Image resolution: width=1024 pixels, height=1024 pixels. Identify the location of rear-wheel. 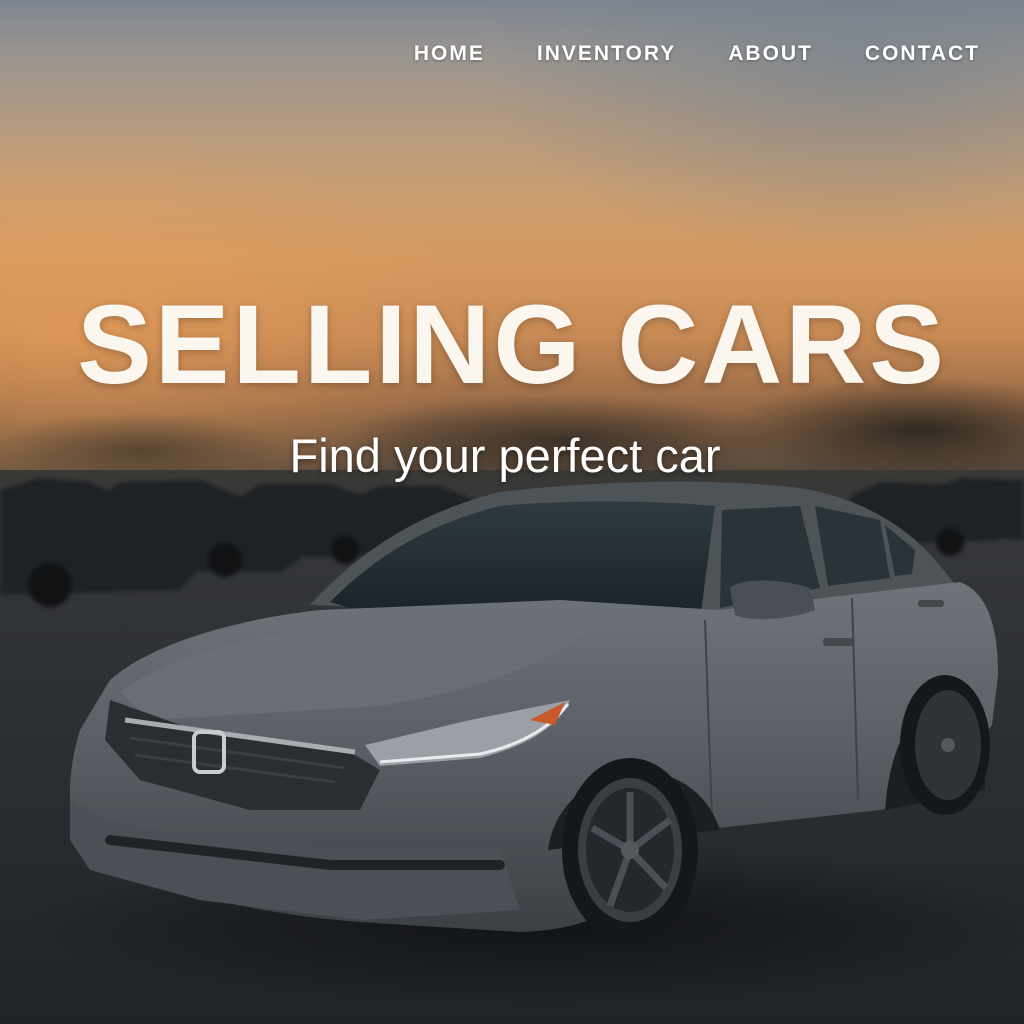
(945, 745).